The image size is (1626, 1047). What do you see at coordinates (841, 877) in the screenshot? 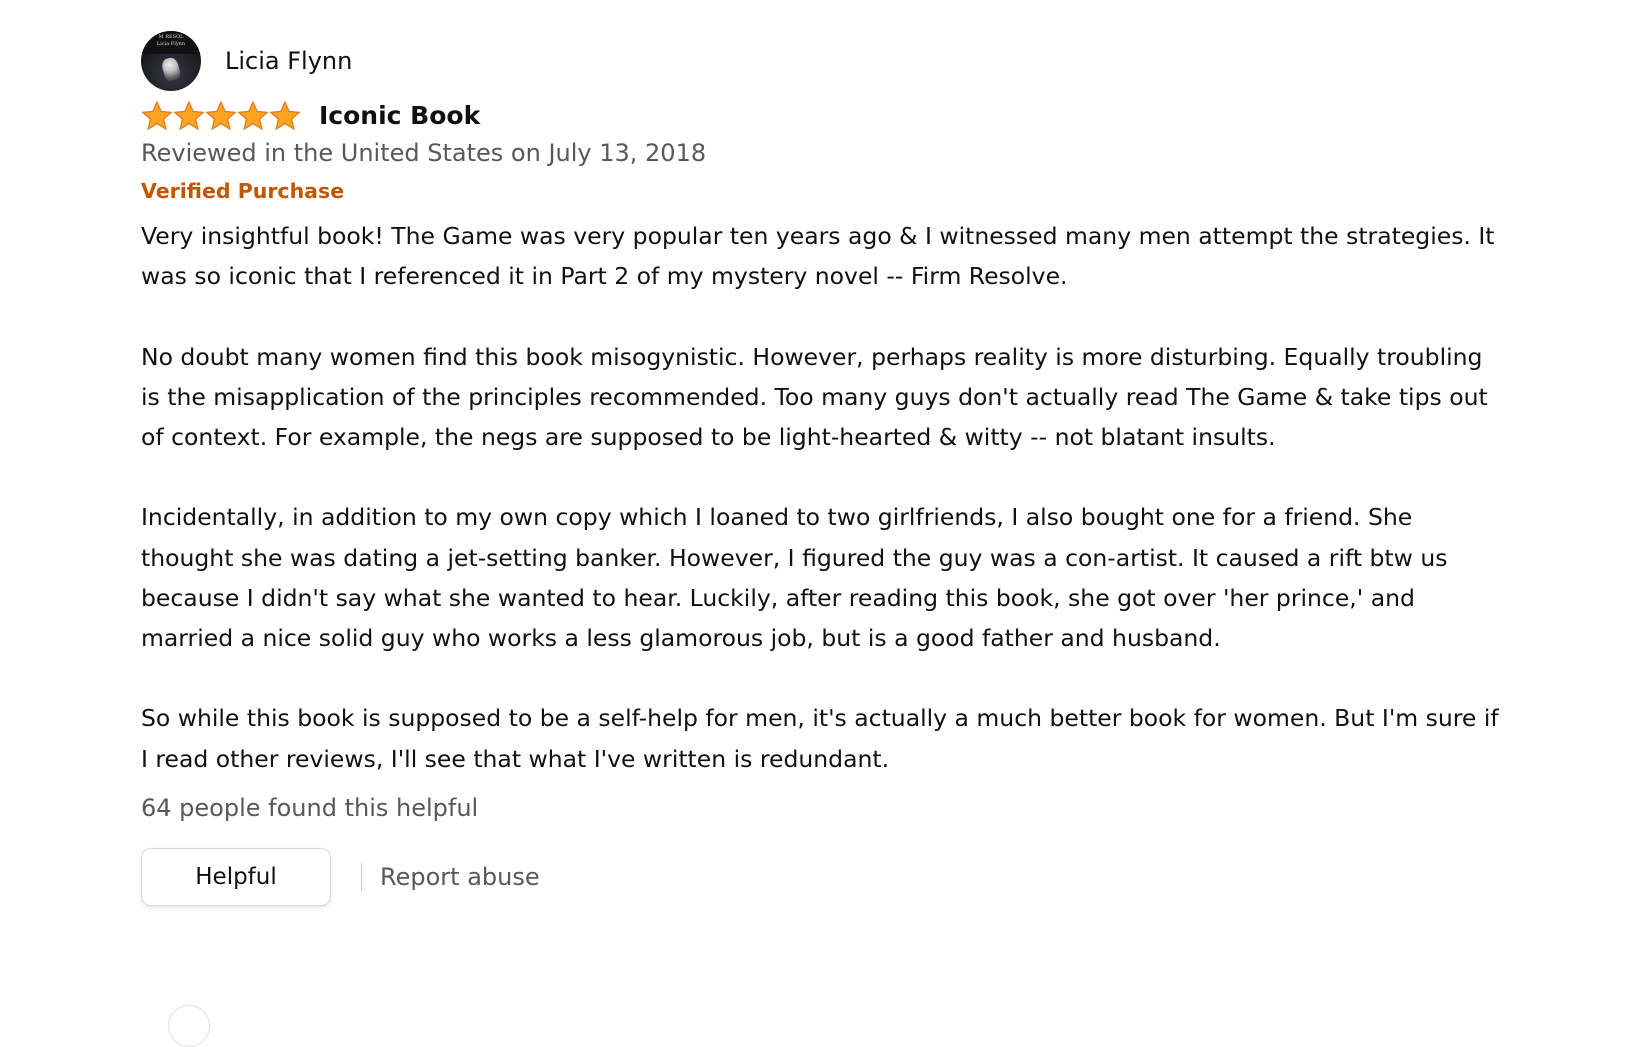
I see `review-actions: Helpful Report abuse` at bounding box center [841, 877].